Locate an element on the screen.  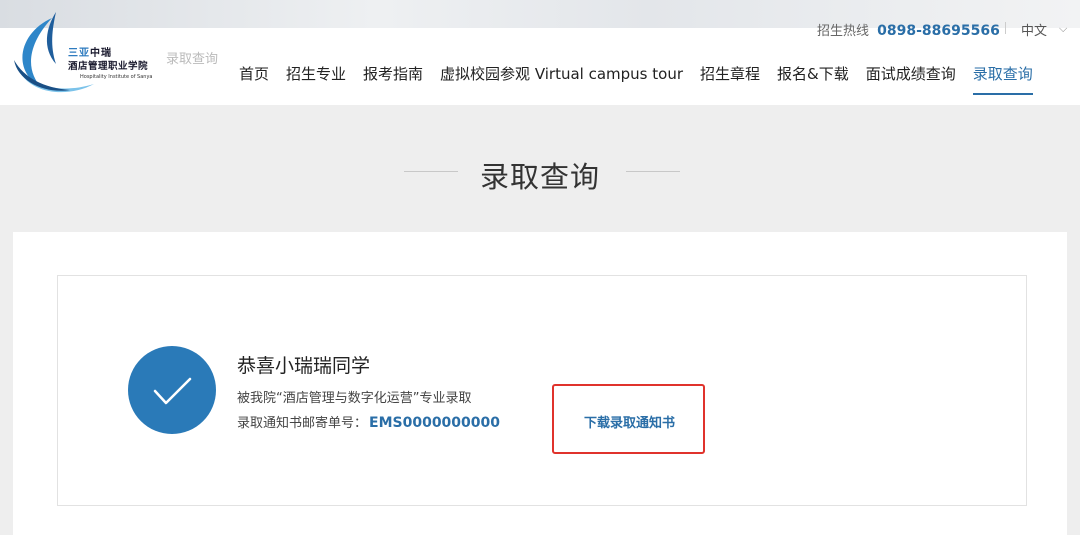
chevron-down-icon: ⌵ is located at coordinates (1063, 29).